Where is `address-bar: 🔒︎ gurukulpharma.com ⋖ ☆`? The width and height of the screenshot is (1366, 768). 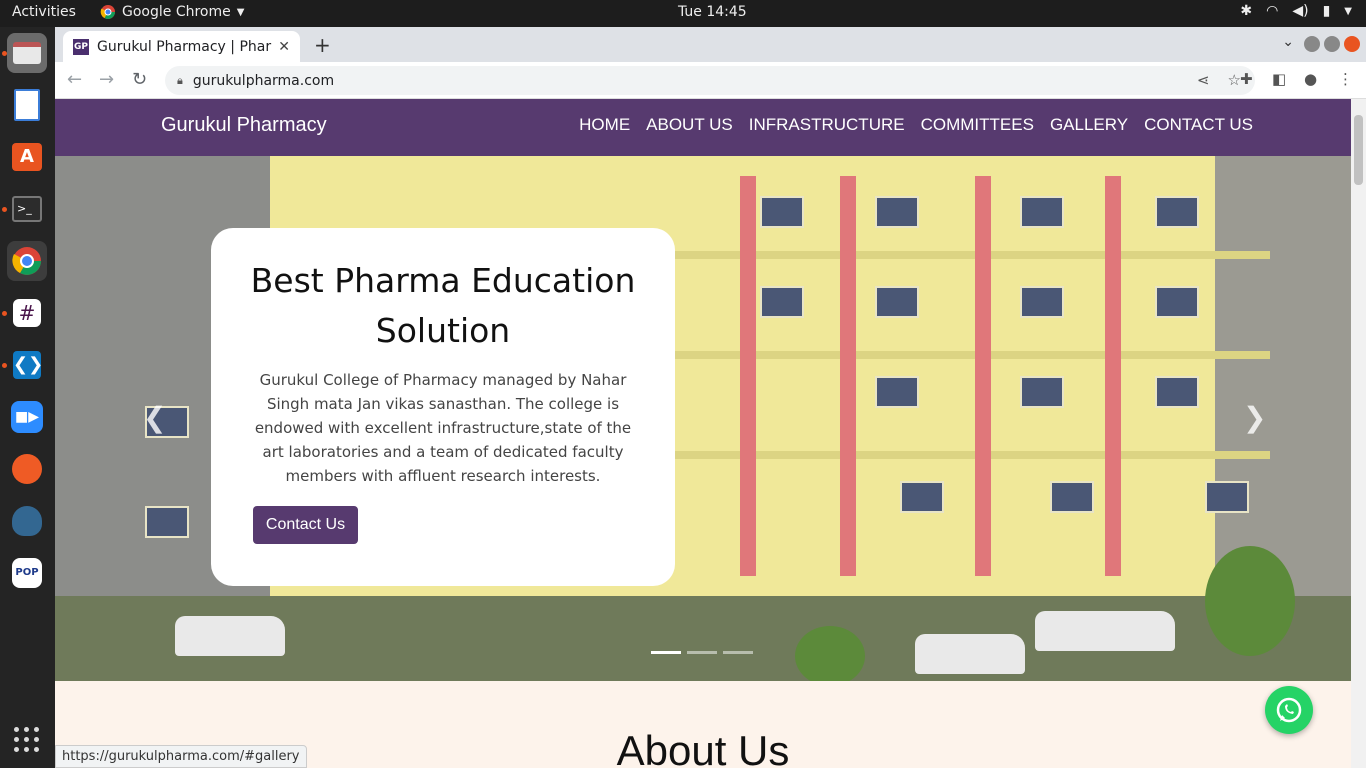 address-bar: 🔒︎ gurukulpharma.com ⋖ ☆ is located at coordinates (710, 80).